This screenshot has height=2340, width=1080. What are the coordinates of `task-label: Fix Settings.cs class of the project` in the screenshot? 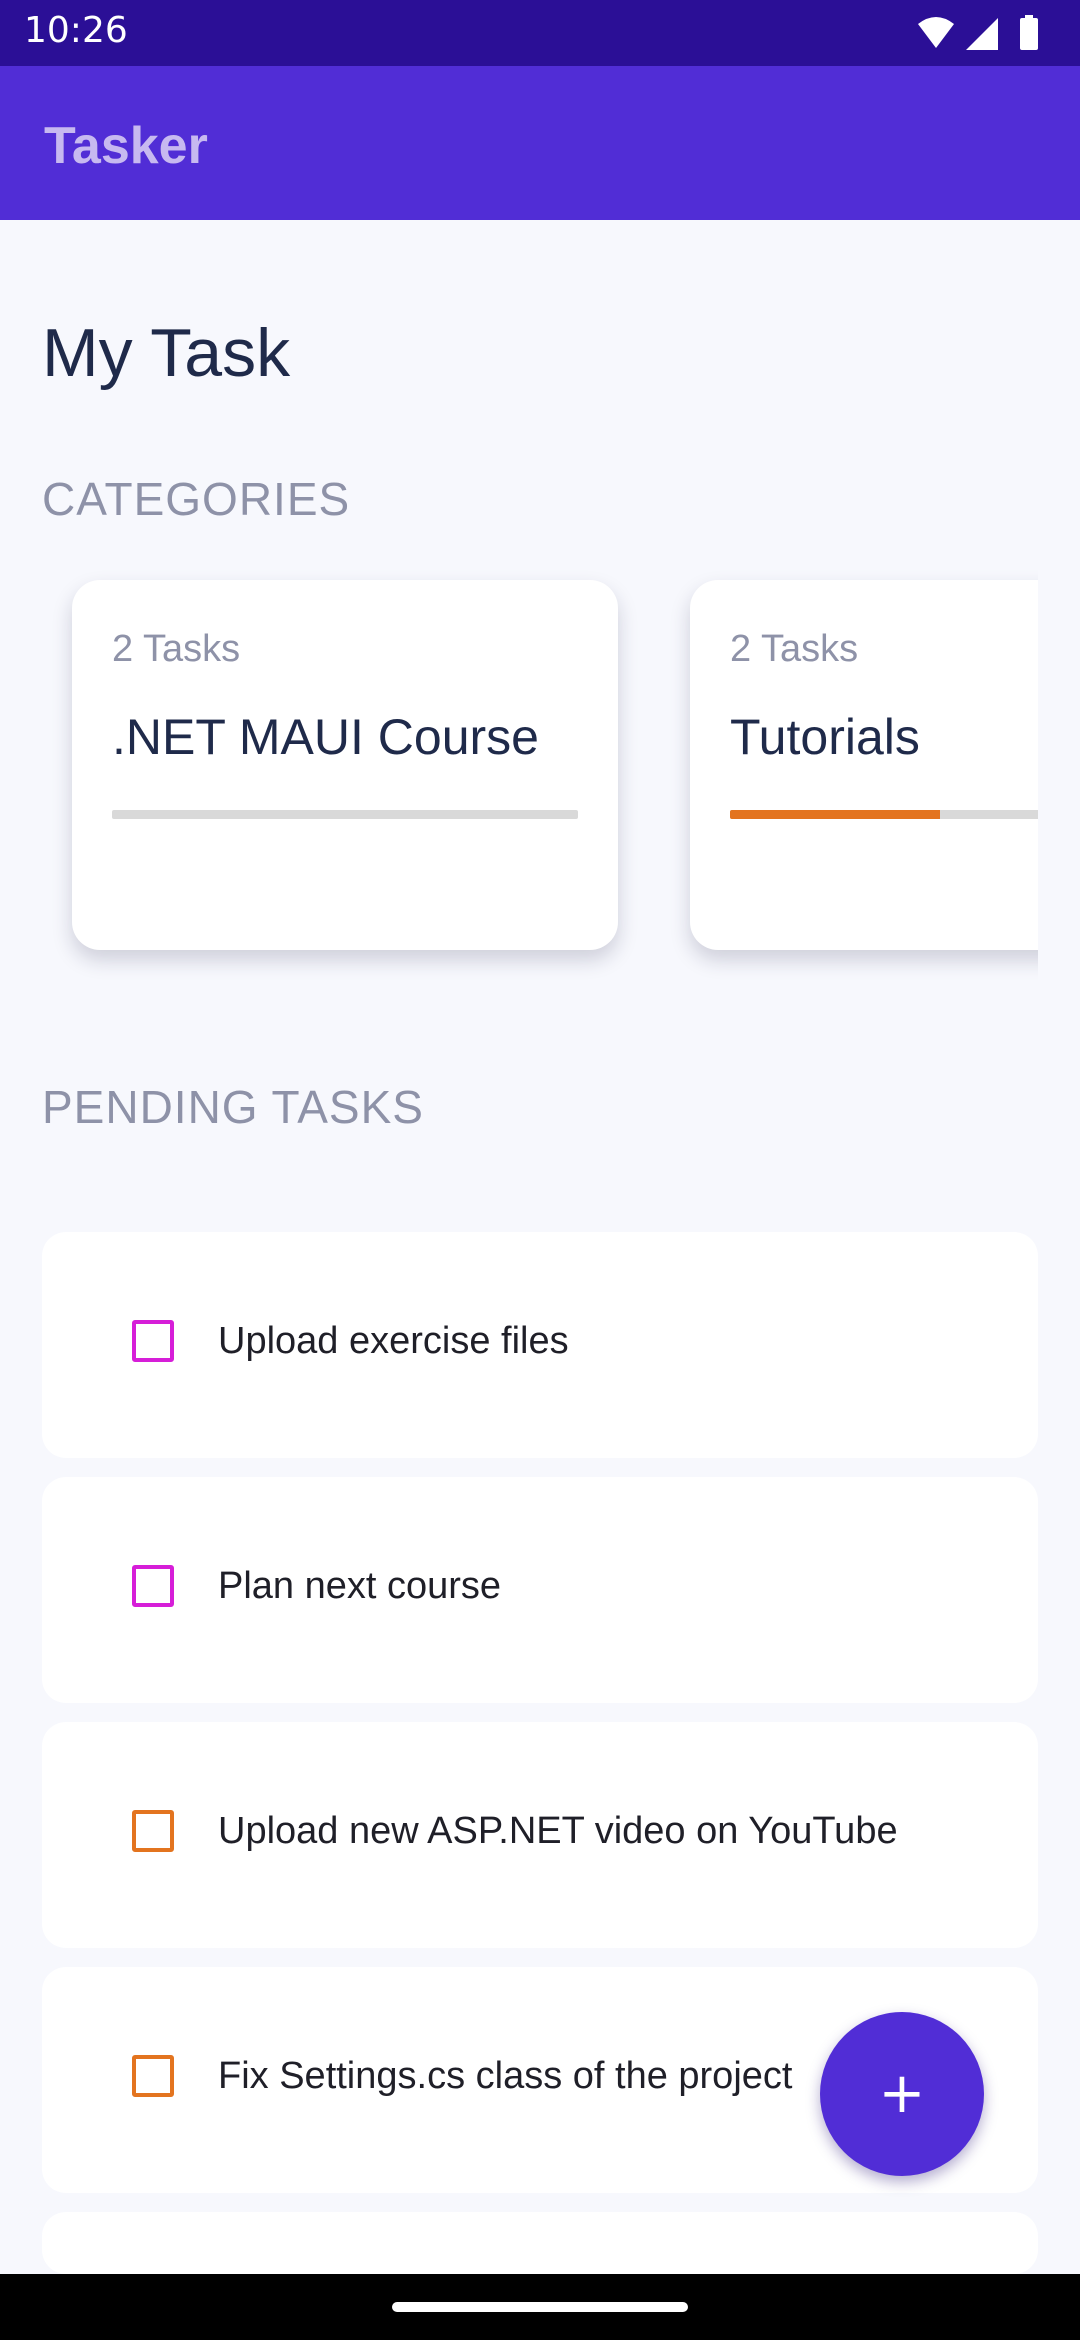 It's located at (505, 2076).